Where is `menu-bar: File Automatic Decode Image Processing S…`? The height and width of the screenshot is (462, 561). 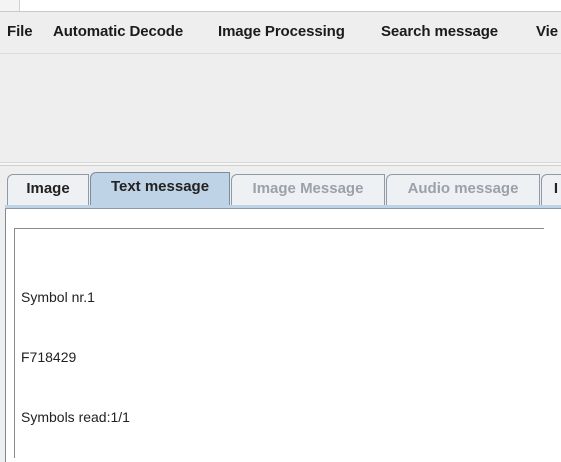 menu-bar: File Automatic Decode Image Processing S… is located at coordinates (280, 33).